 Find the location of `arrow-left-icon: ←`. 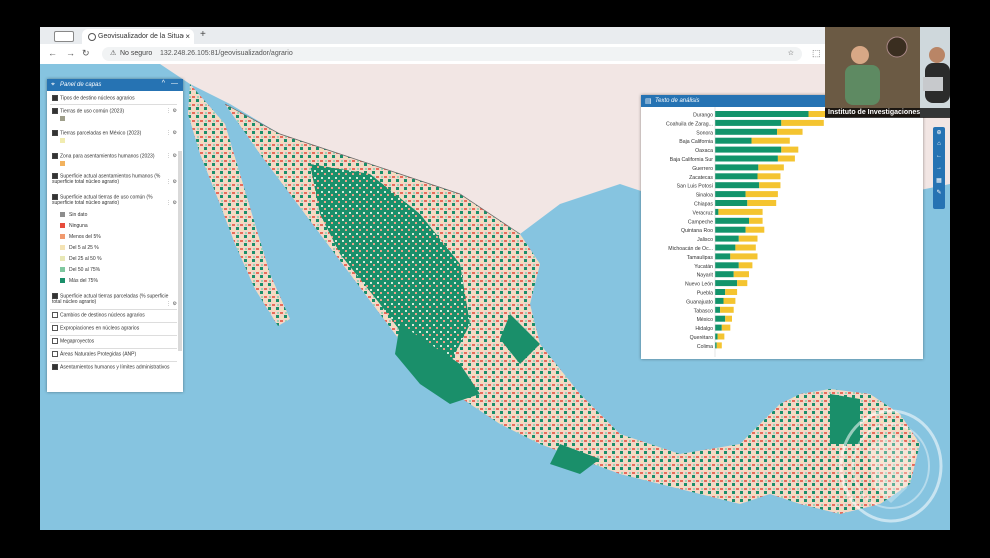

arrow-left-icon: ← is located at coordinates (939, 158).